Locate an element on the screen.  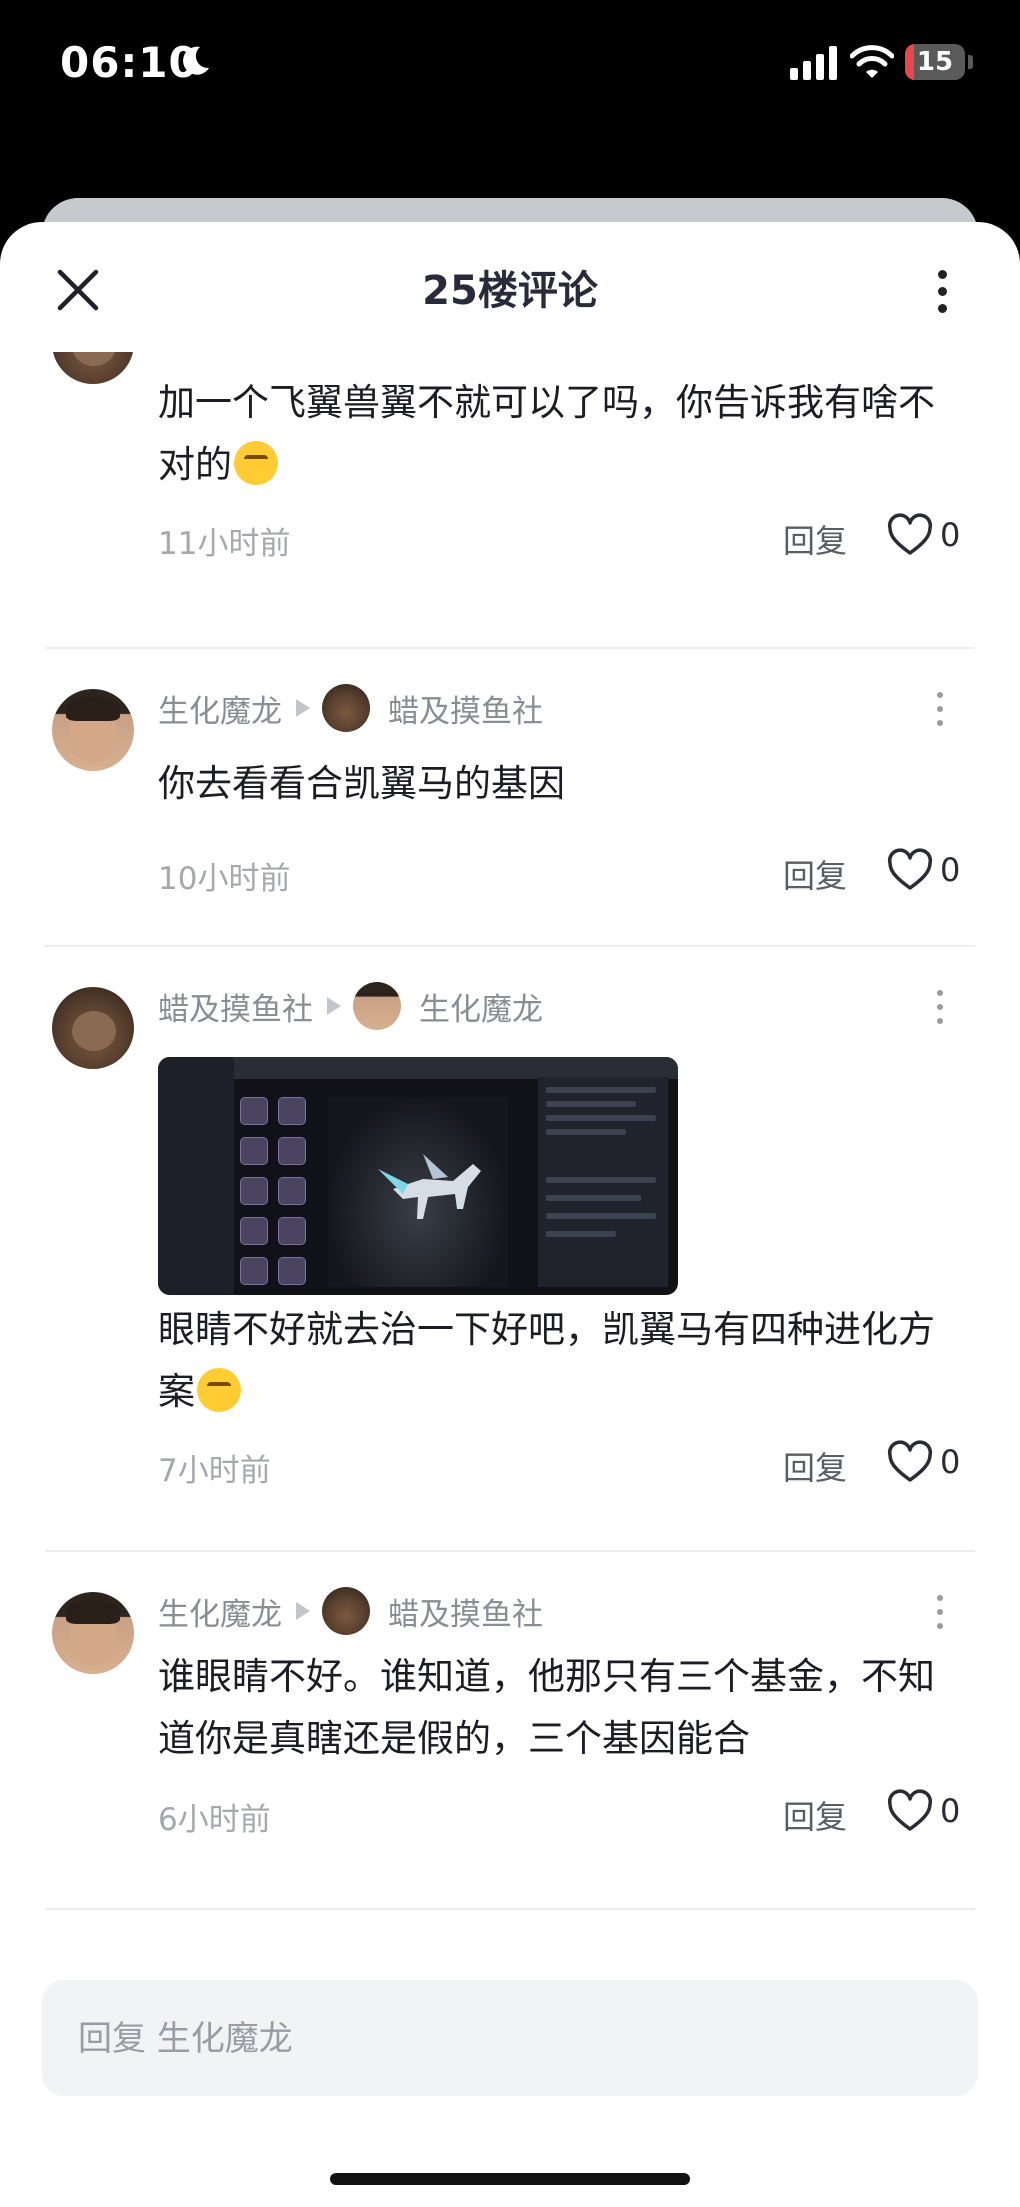
status-bar: 06:10 15 is located at coordinates (510, 70).